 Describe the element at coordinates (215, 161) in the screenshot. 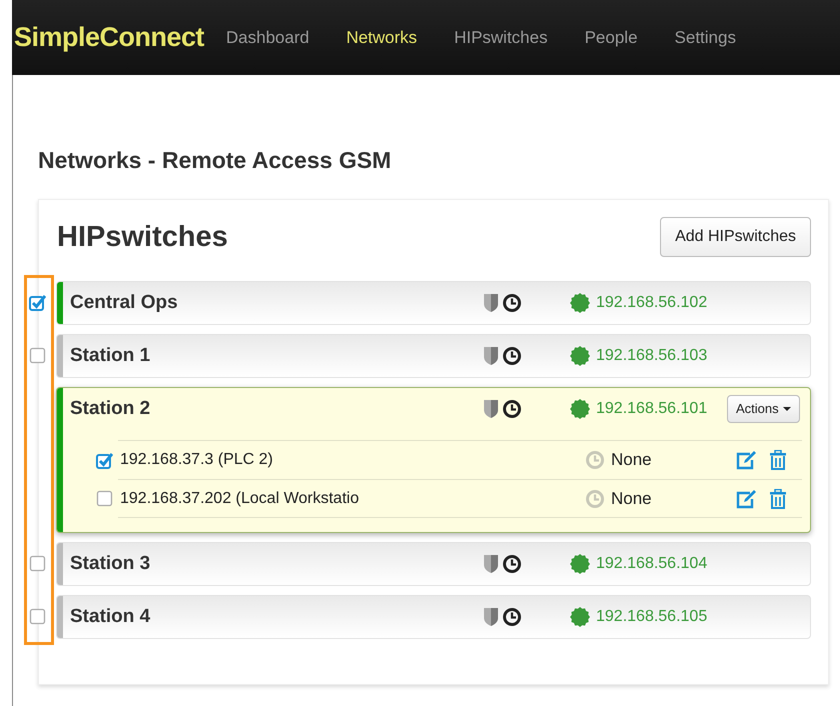

I see `page-title: Networks - Remote Access GSM` at that location.